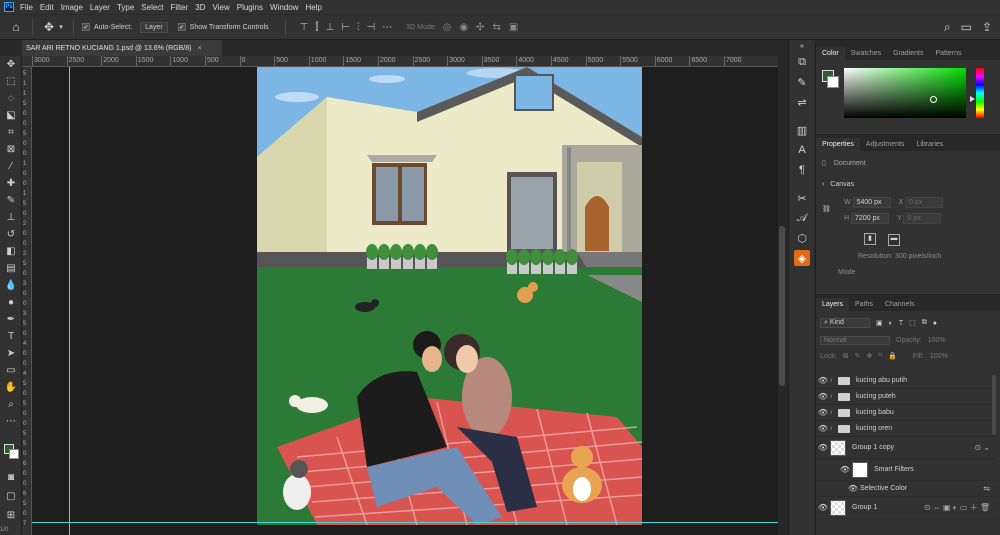  I want to click on history-brush-tool-icon: ↺, so click(11, 234).